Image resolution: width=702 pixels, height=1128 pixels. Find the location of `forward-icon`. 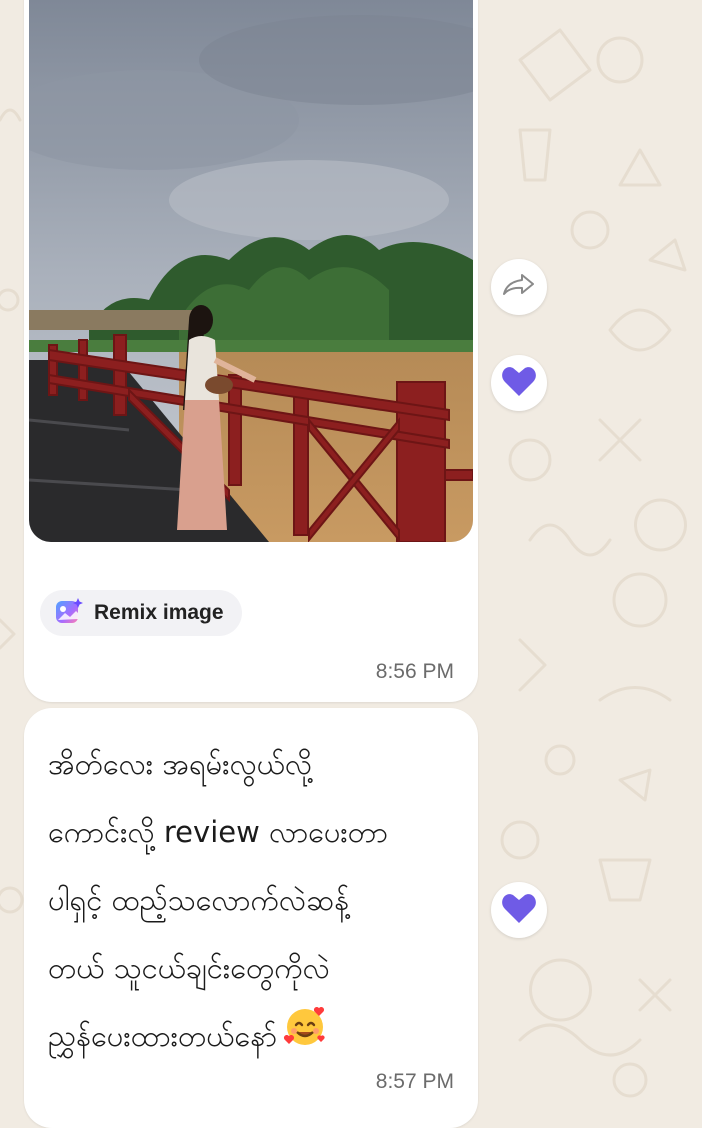

forward-icon is located at coordinates (519, 287).